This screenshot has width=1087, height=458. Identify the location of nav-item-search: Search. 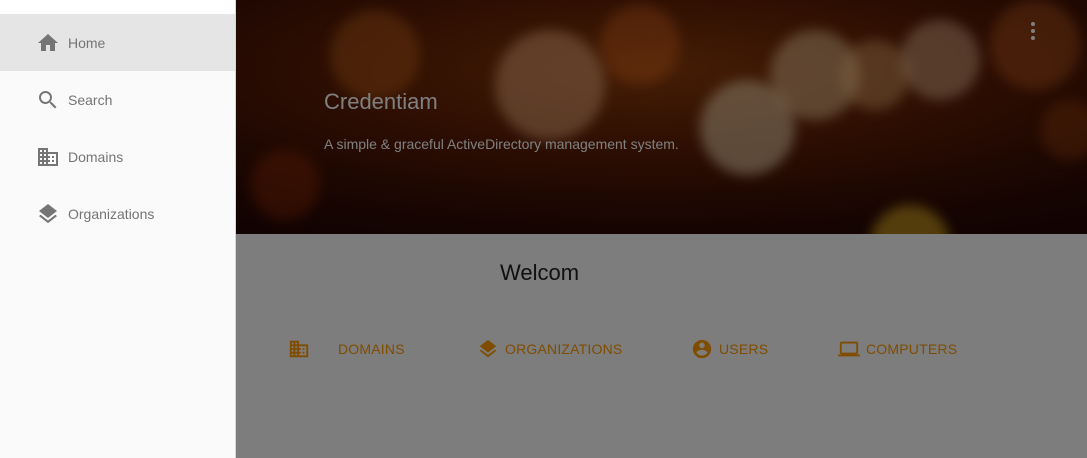
(117, 99).